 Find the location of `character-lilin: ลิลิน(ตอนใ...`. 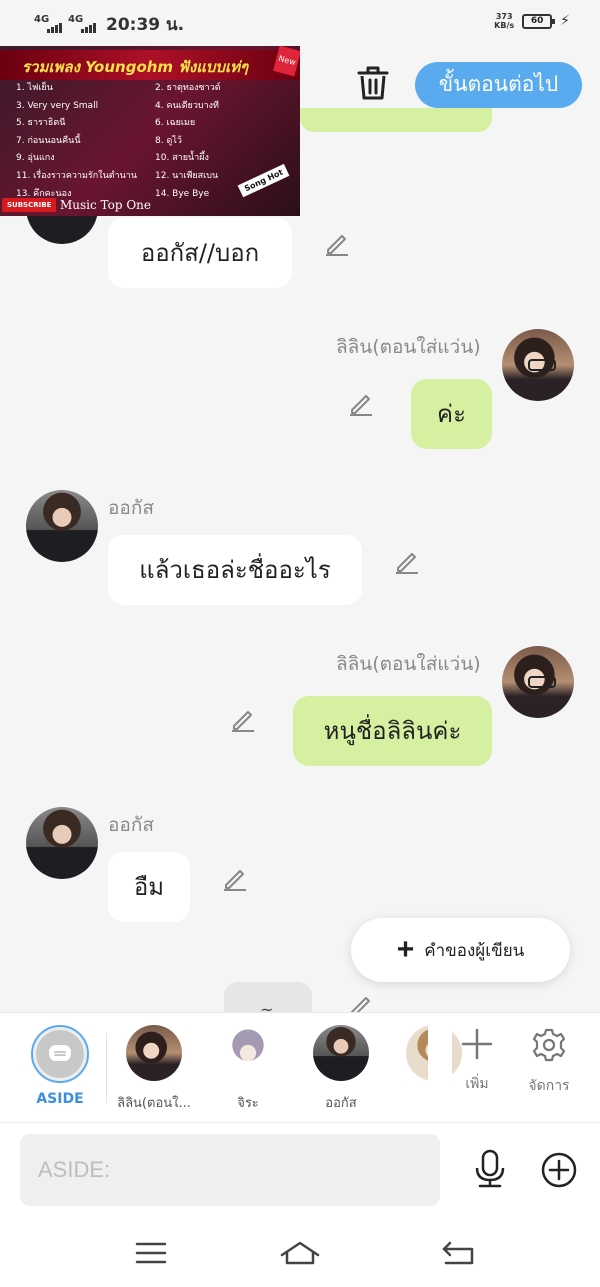

character-lilin: ลิลิน(ตอนใ... is located at coordinates (154, 1069).